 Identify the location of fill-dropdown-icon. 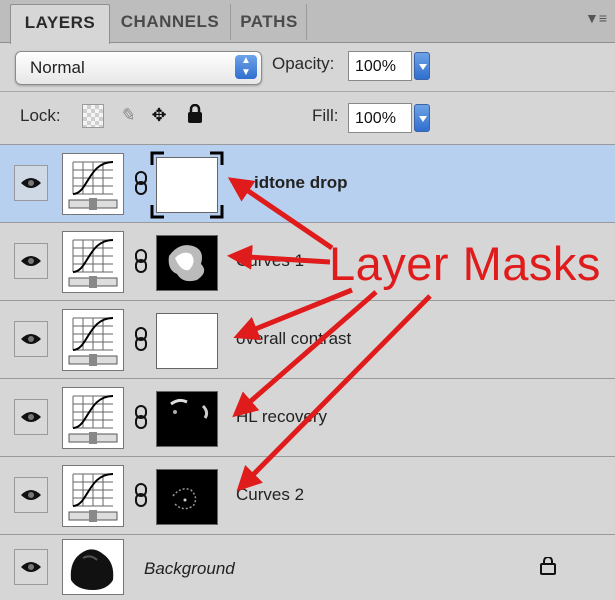
(422, 118).